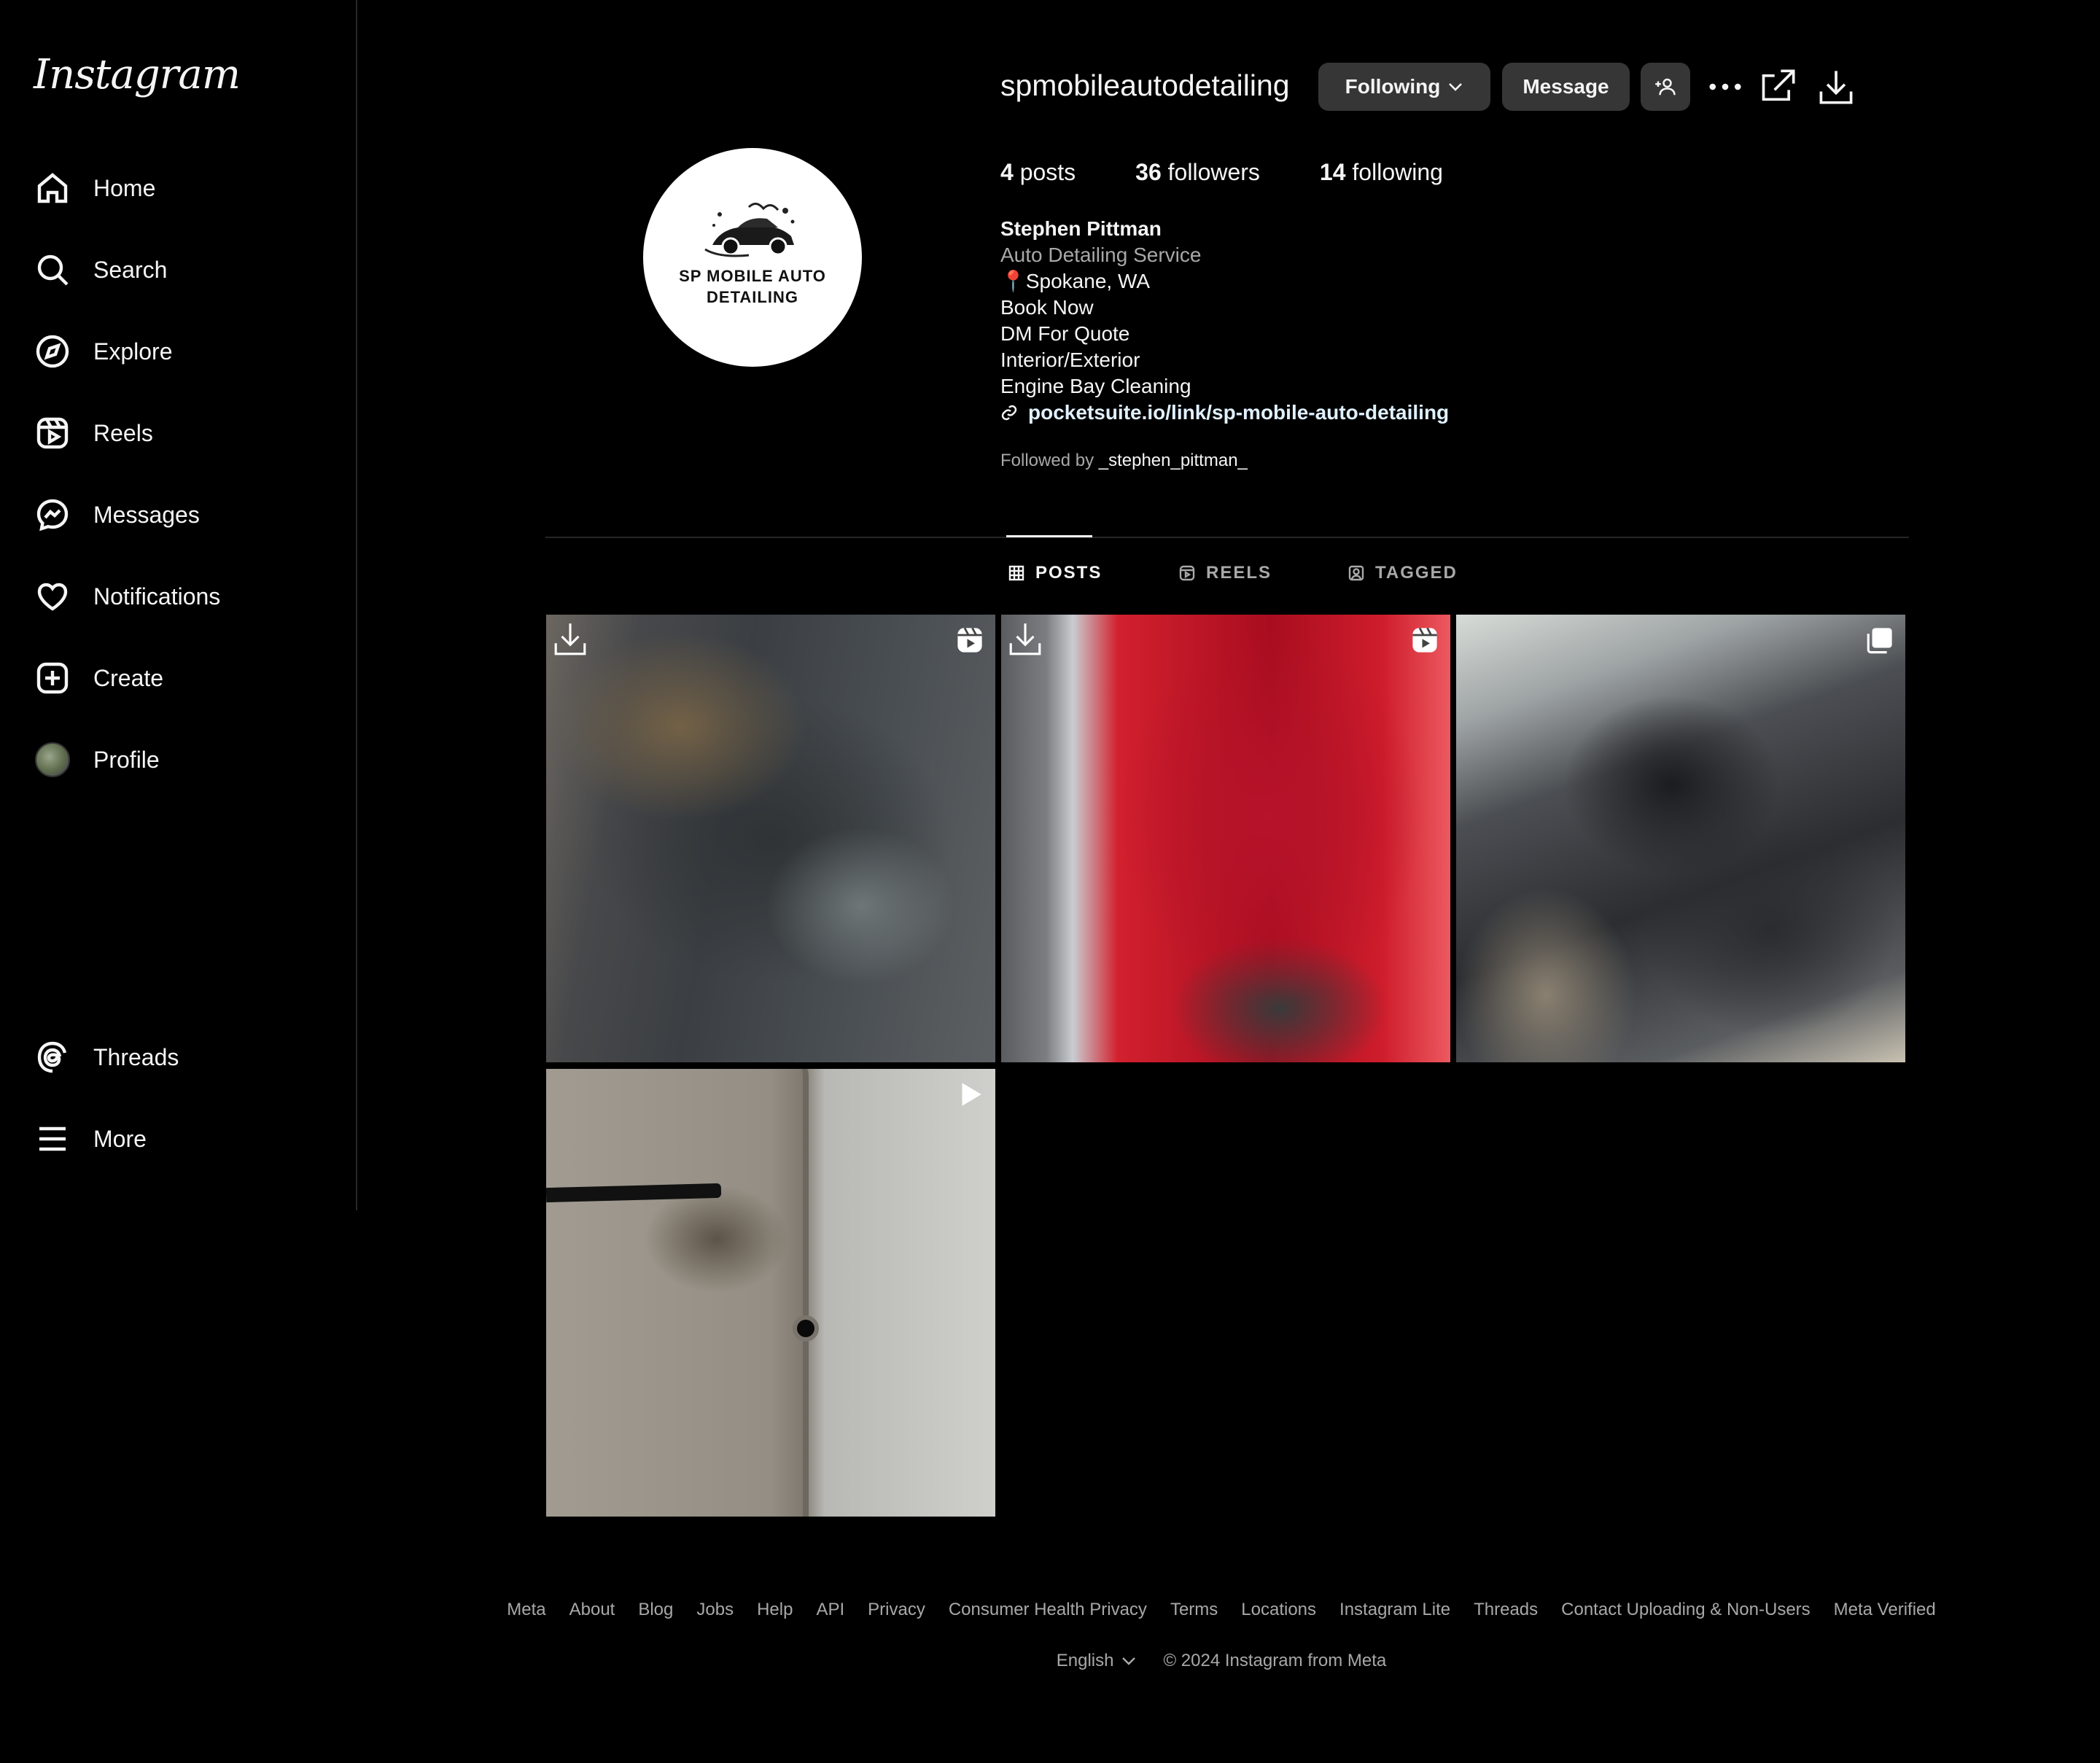  What do you see at coordinates (157, 596) in the screenshot?
I see `sidebar-item-label: Notifications` at bounding box center [157, 596].